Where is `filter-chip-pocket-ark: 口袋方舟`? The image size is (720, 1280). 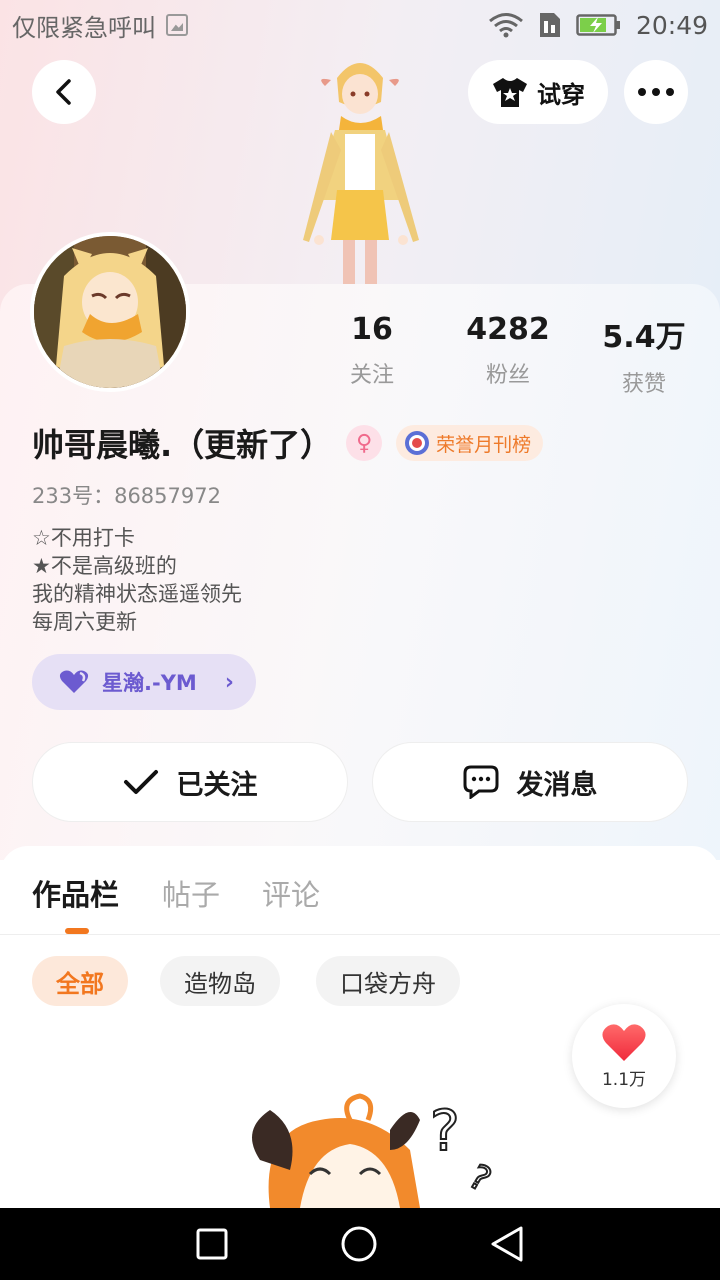 filter-chip-pocket-ark: 口袋方舟 is located at coordinates (388, 981).